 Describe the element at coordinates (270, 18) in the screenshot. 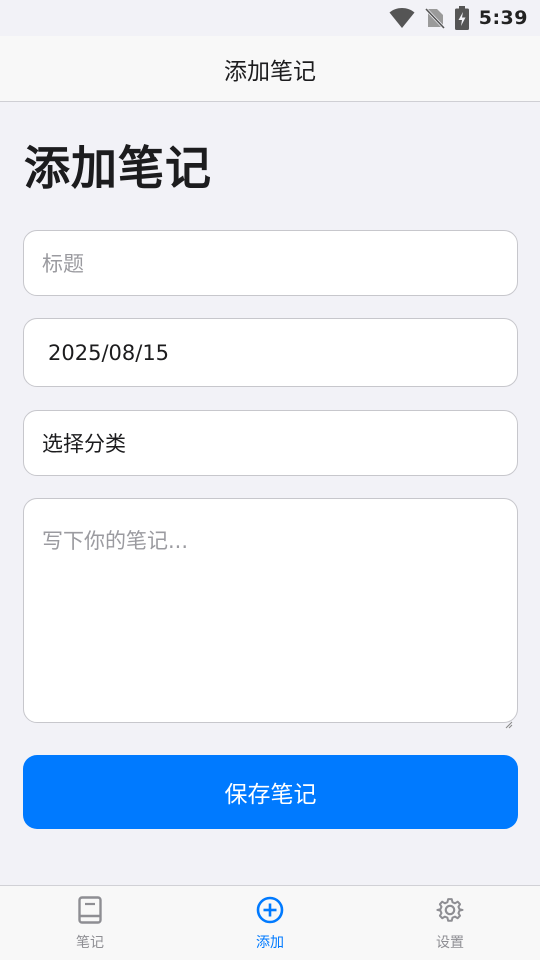

I see `status-bar: 5:39` at that location.